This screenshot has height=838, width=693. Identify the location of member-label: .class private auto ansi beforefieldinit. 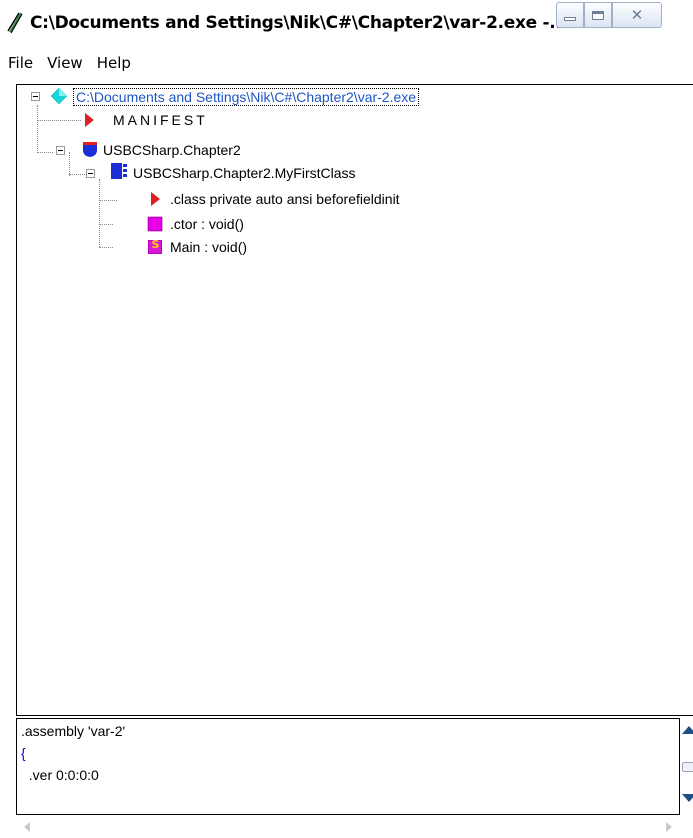
(285, 199).